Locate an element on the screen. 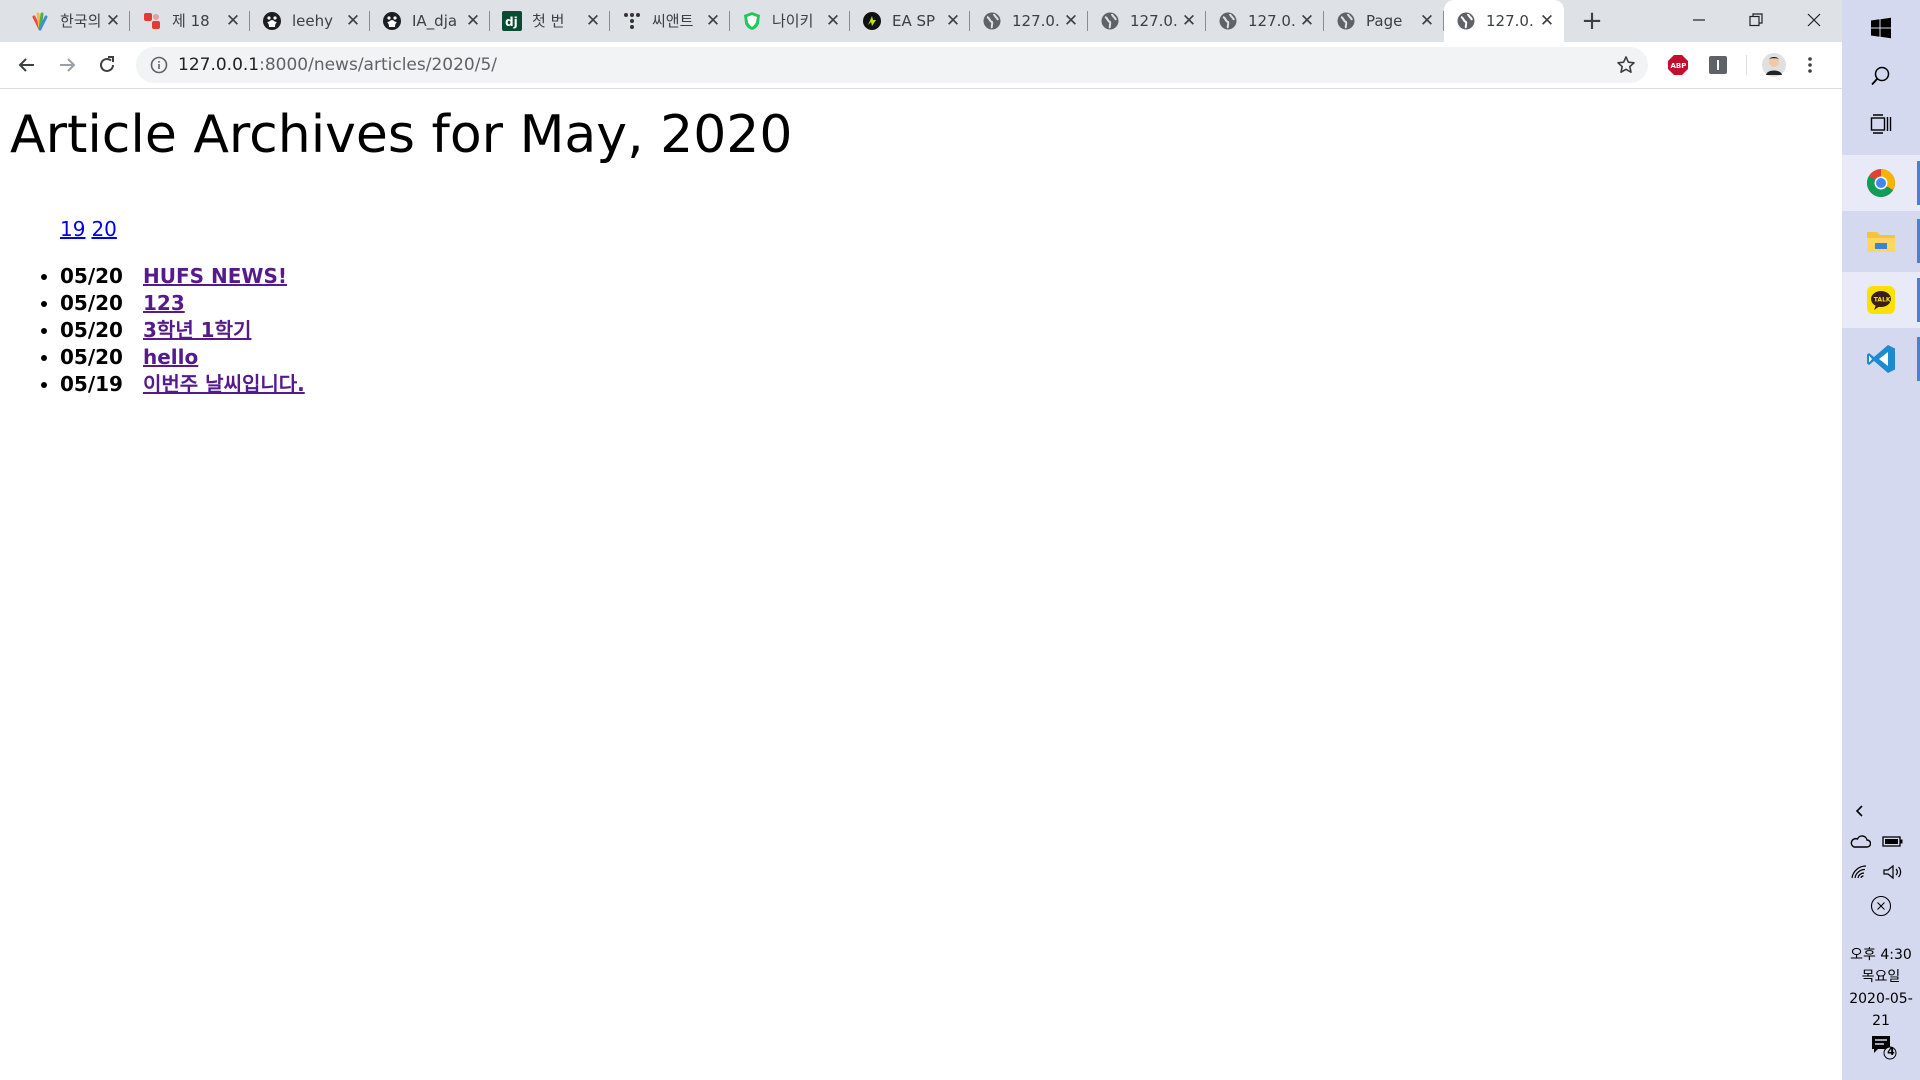 This screenshot has height=1080, width=1920. reload-button is located at coordinates (107, 65).